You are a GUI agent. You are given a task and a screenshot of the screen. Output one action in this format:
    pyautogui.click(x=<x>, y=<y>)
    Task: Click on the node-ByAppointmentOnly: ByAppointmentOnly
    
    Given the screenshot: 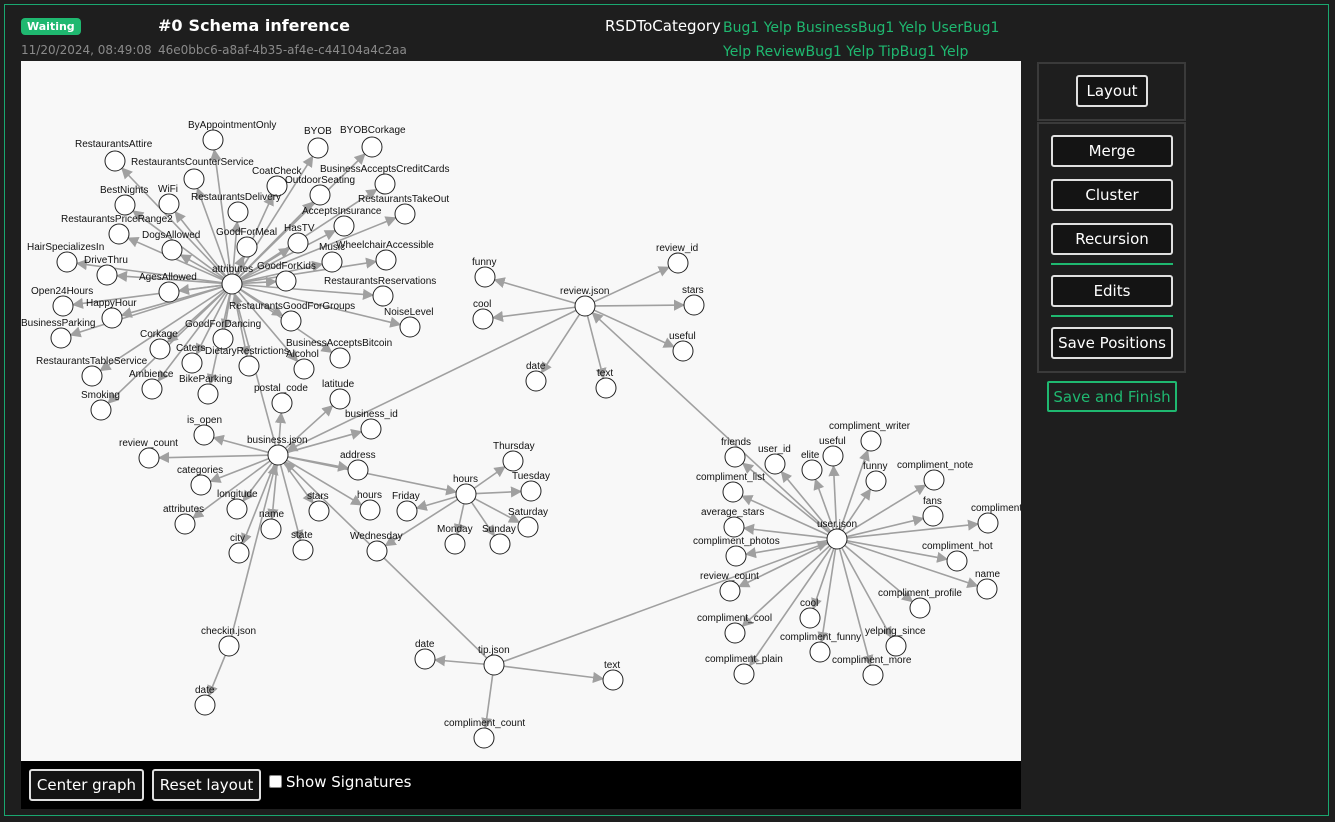 What is the action you would take?
    pyautogui.click(x=232, y=135)
    